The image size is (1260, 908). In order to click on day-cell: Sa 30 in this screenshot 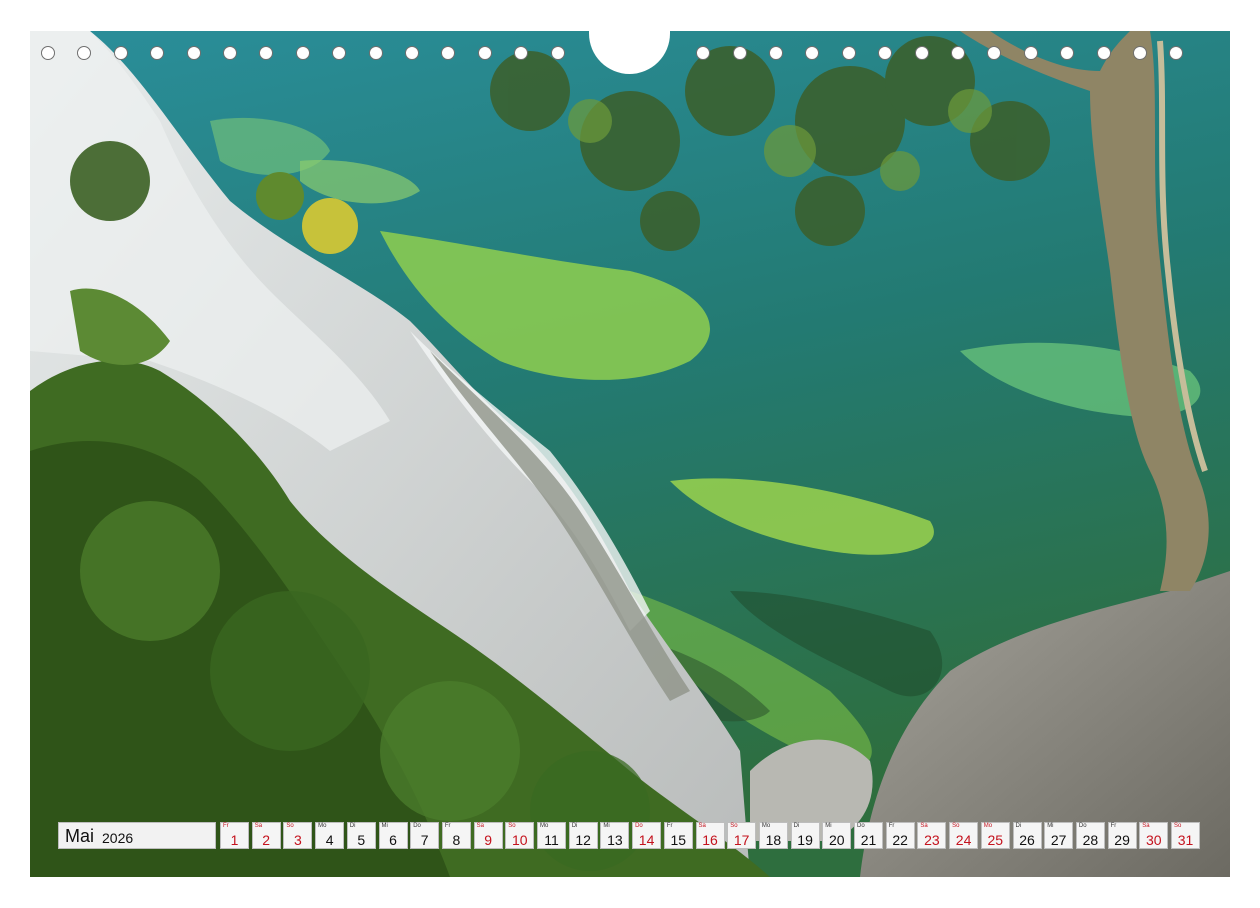, I will do `click(1154, 835)`.